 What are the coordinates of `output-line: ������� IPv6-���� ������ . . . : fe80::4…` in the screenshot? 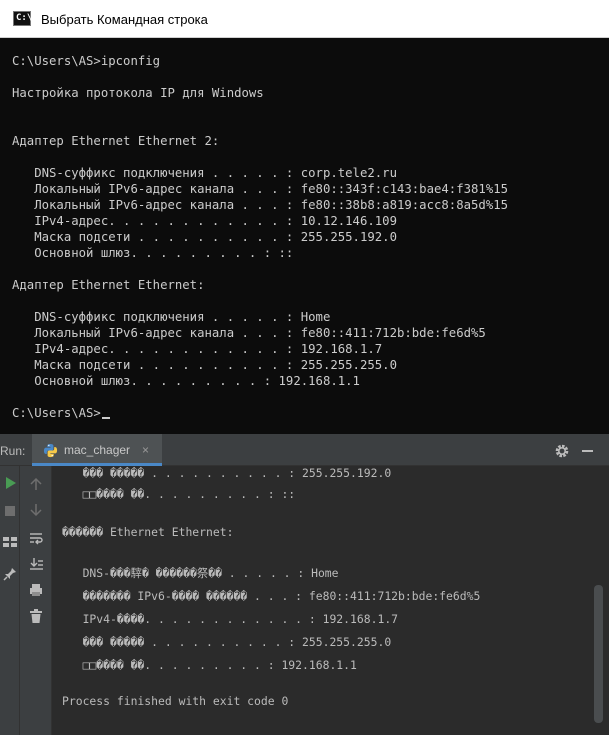 It's located at (271, 596).